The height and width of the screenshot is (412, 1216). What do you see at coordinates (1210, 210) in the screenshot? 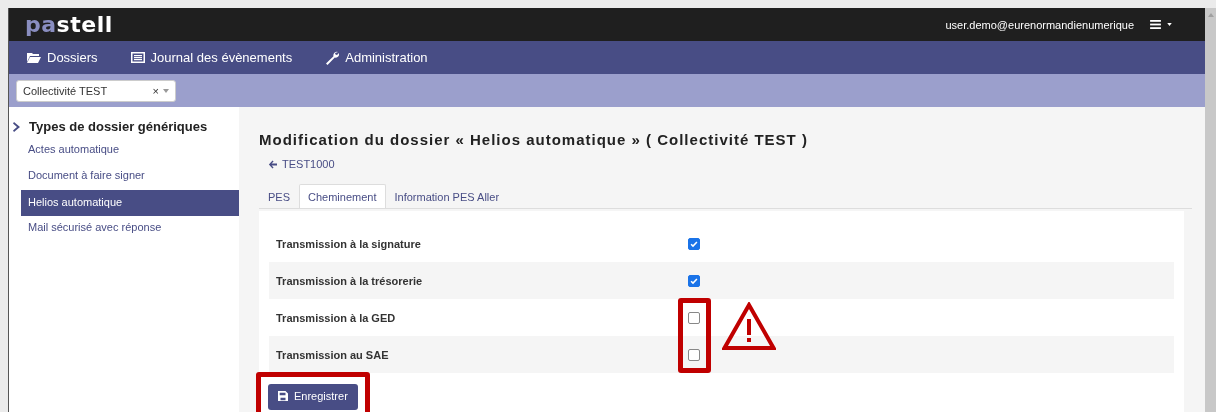
I see `scrollbar` at bounding box center [1210, 210].